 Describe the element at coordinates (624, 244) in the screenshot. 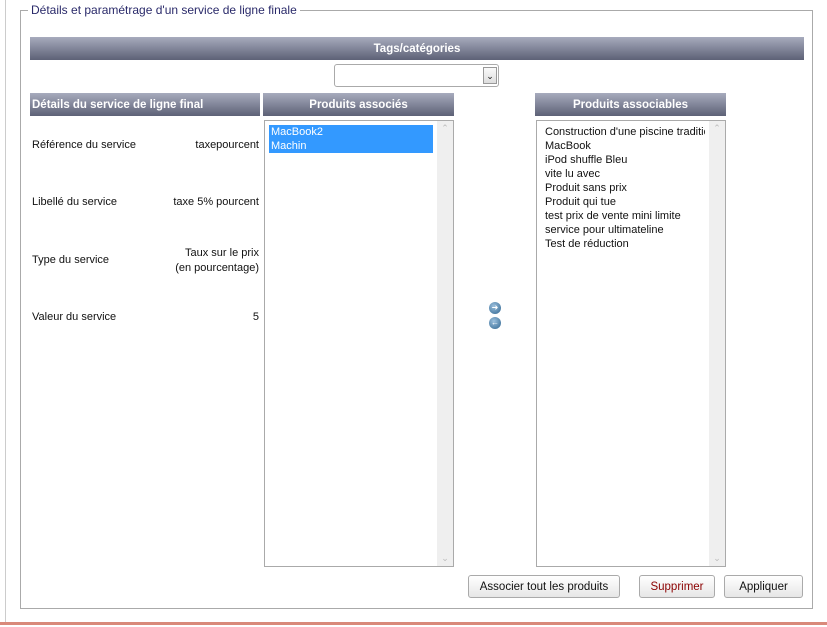

I see `list-item: Test de réduction` at that location.